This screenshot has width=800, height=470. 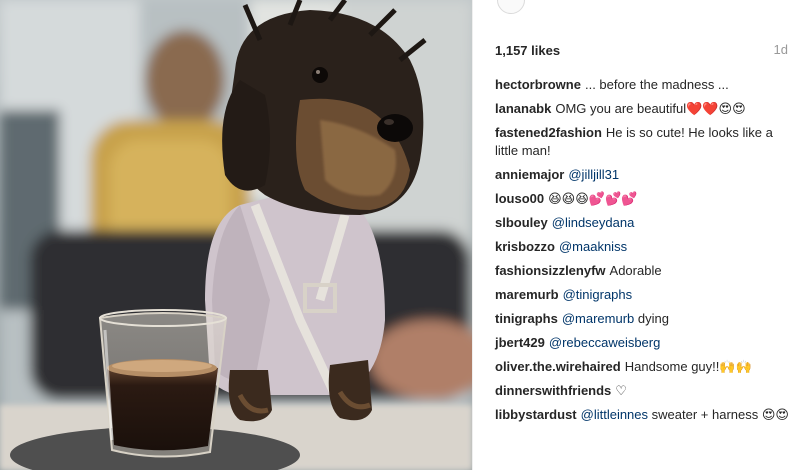 What do you see at coordinates (593, 174) in the screenshot?
I see `comment-mention: @jilljill31` at bounding box center [593, 174].